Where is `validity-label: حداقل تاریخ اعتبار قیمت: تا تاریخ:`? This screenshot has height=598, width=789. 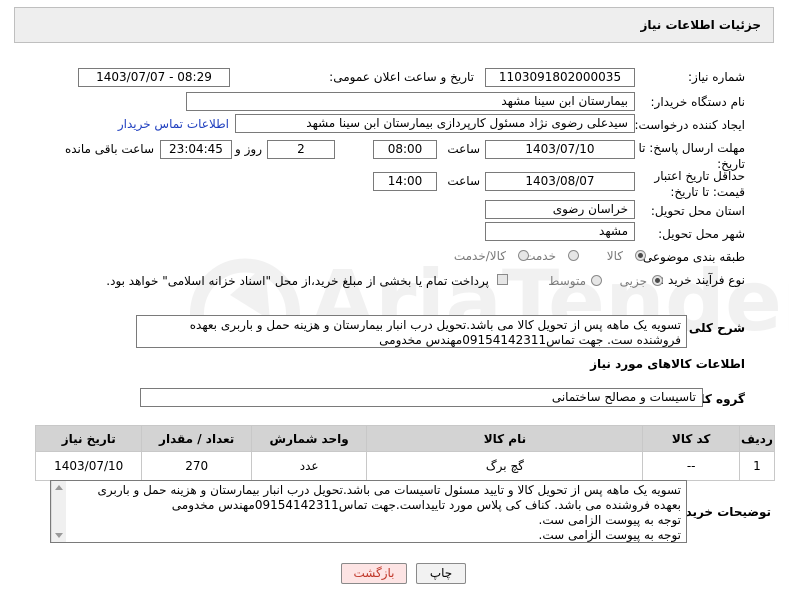 validity-label: حداقل تاریخ اعتبار قیمت: تا تاریخ: is located at coordinates (699, 184).